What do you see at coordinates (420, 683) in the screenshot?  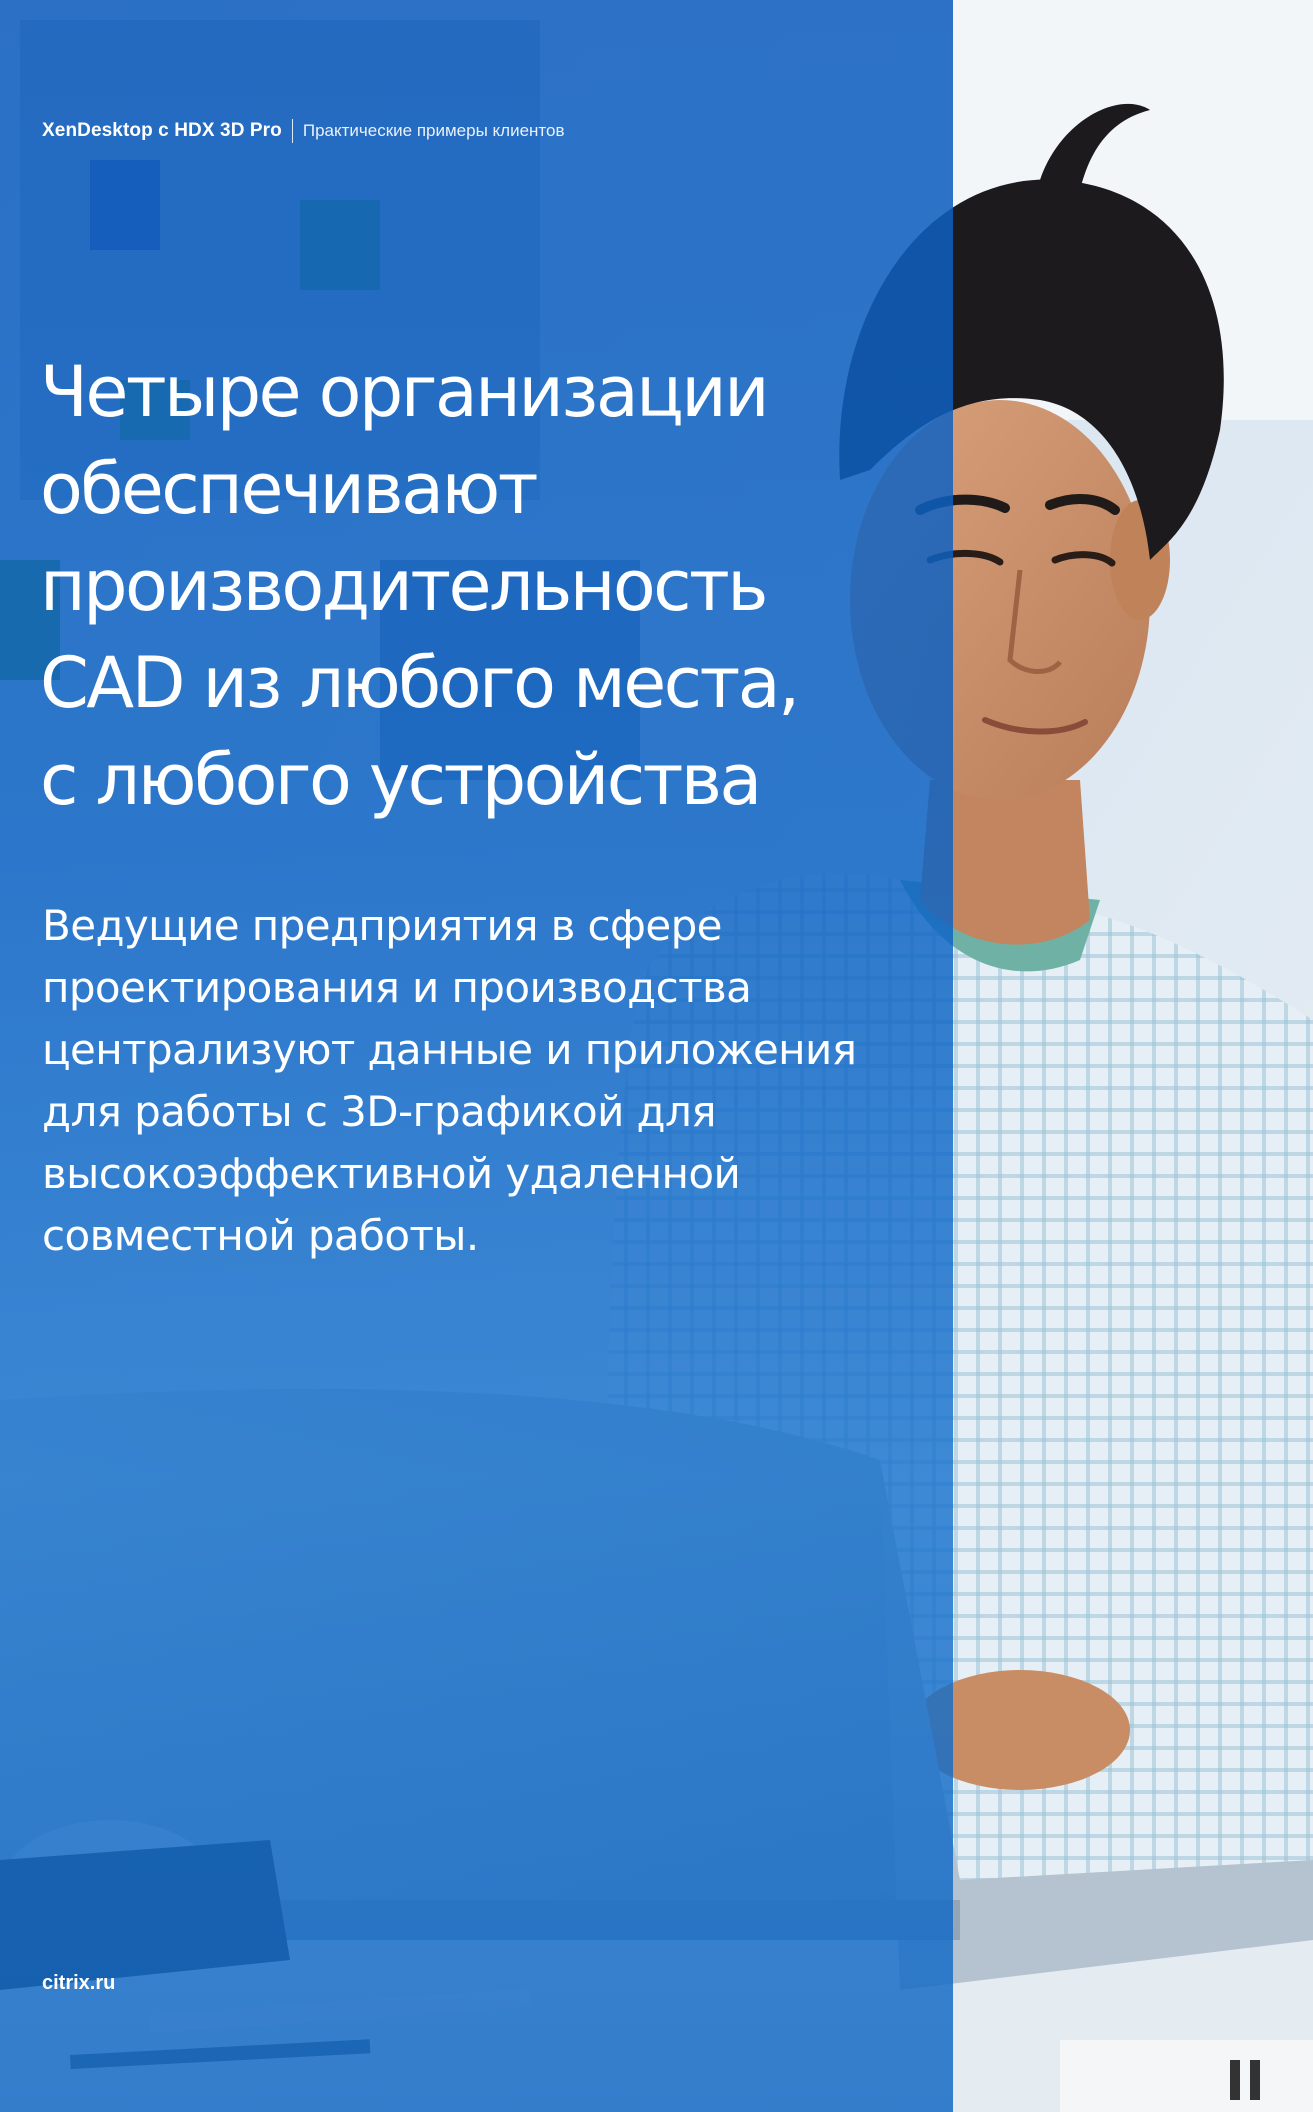 I see `title-line: CAD из любого места,` at bounding box center [420, 683].